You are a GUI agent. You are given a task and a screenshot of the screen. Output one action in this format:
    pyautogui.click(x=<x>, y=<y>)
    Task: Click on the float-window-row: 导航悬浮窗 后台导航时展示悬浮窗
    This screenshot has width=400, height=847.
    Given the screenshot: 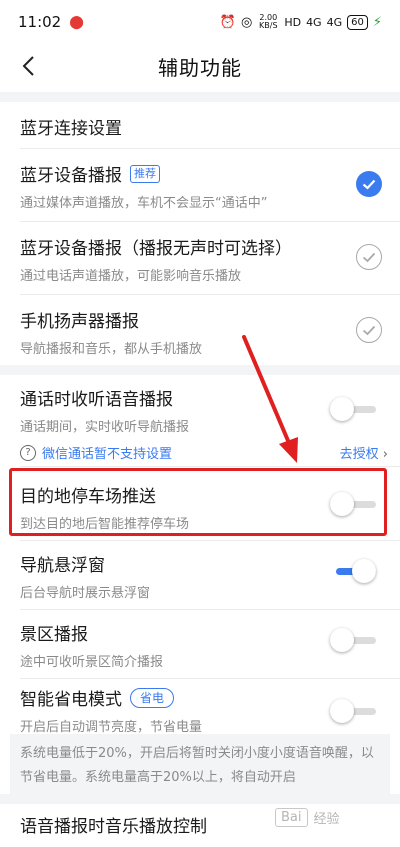 What is the action you would take?
    pyautogui.click(x=200, y=575)
    